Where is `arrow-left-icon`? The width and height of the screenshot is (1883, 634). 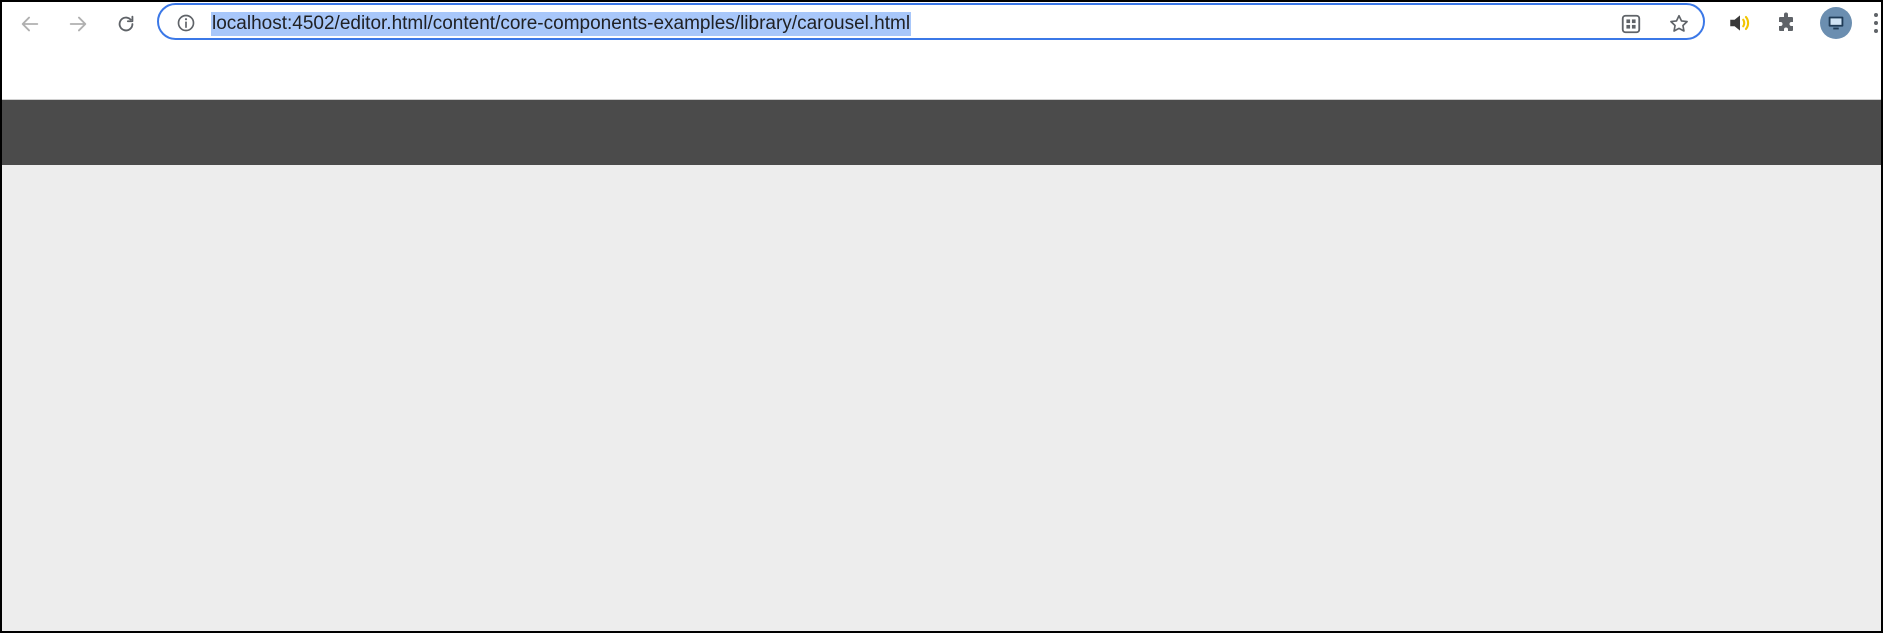
arrow-left-icon is located at coordinates (30, 24).